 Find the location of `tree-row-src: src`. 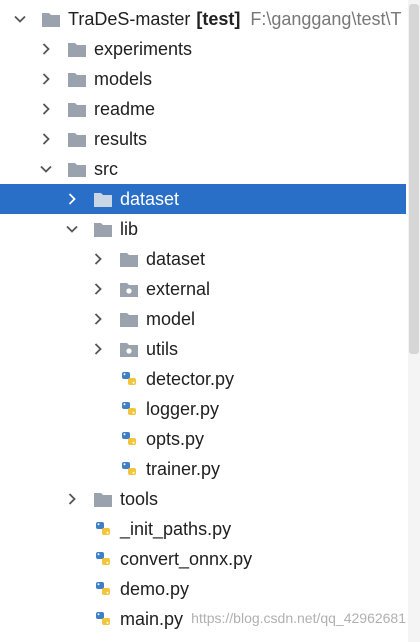

tree-row-src: src is located at coordinates (203, 169).